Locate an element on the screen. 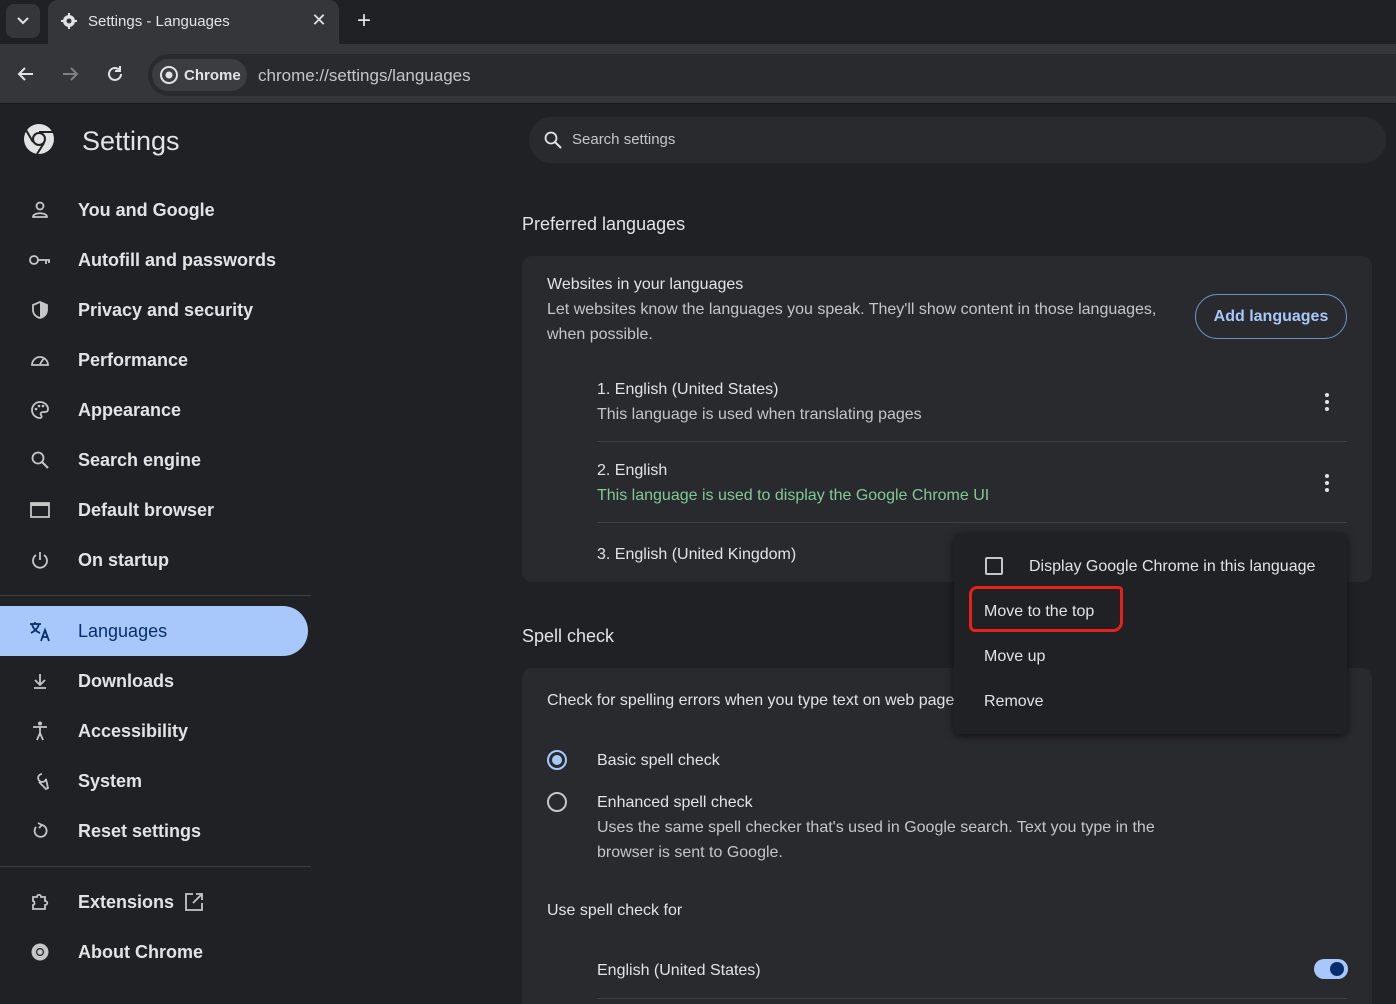 This screenshot has height=1004, width=1396. sidebar-item-label: Downloads is located at coordinates (126, 680).